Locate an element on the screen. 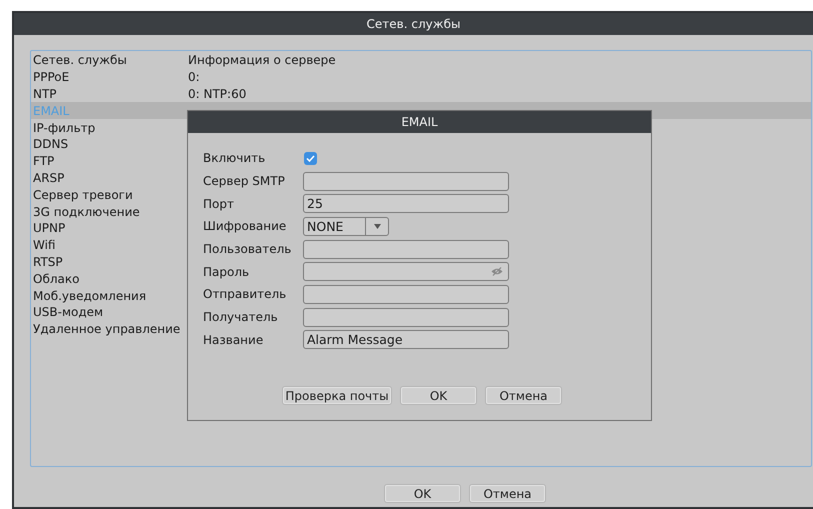 The height and width of the screenshot is (509, 813). field-label: Порт is located at coordinates (219, 203).